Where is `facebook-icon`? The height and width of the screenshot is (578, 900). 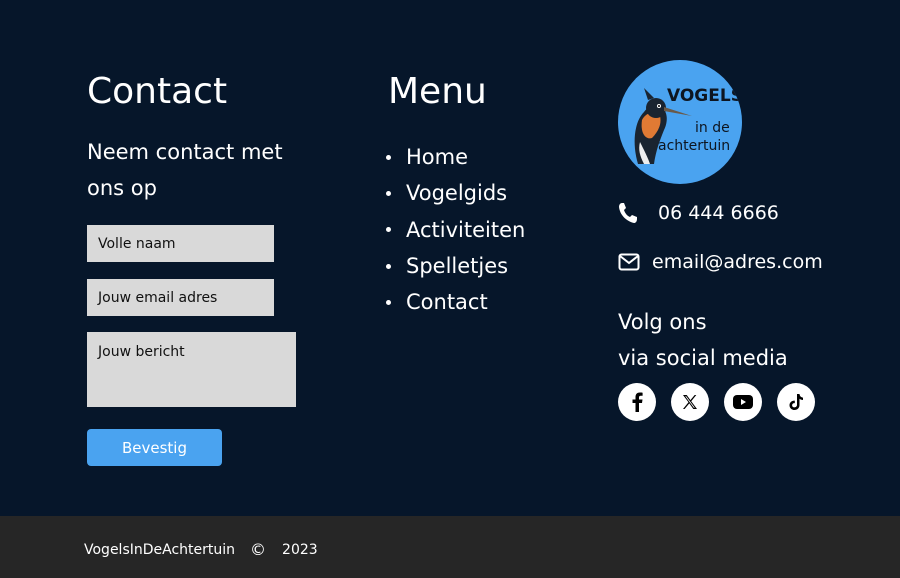 facebook-icon is located at coordinates (637, 402).